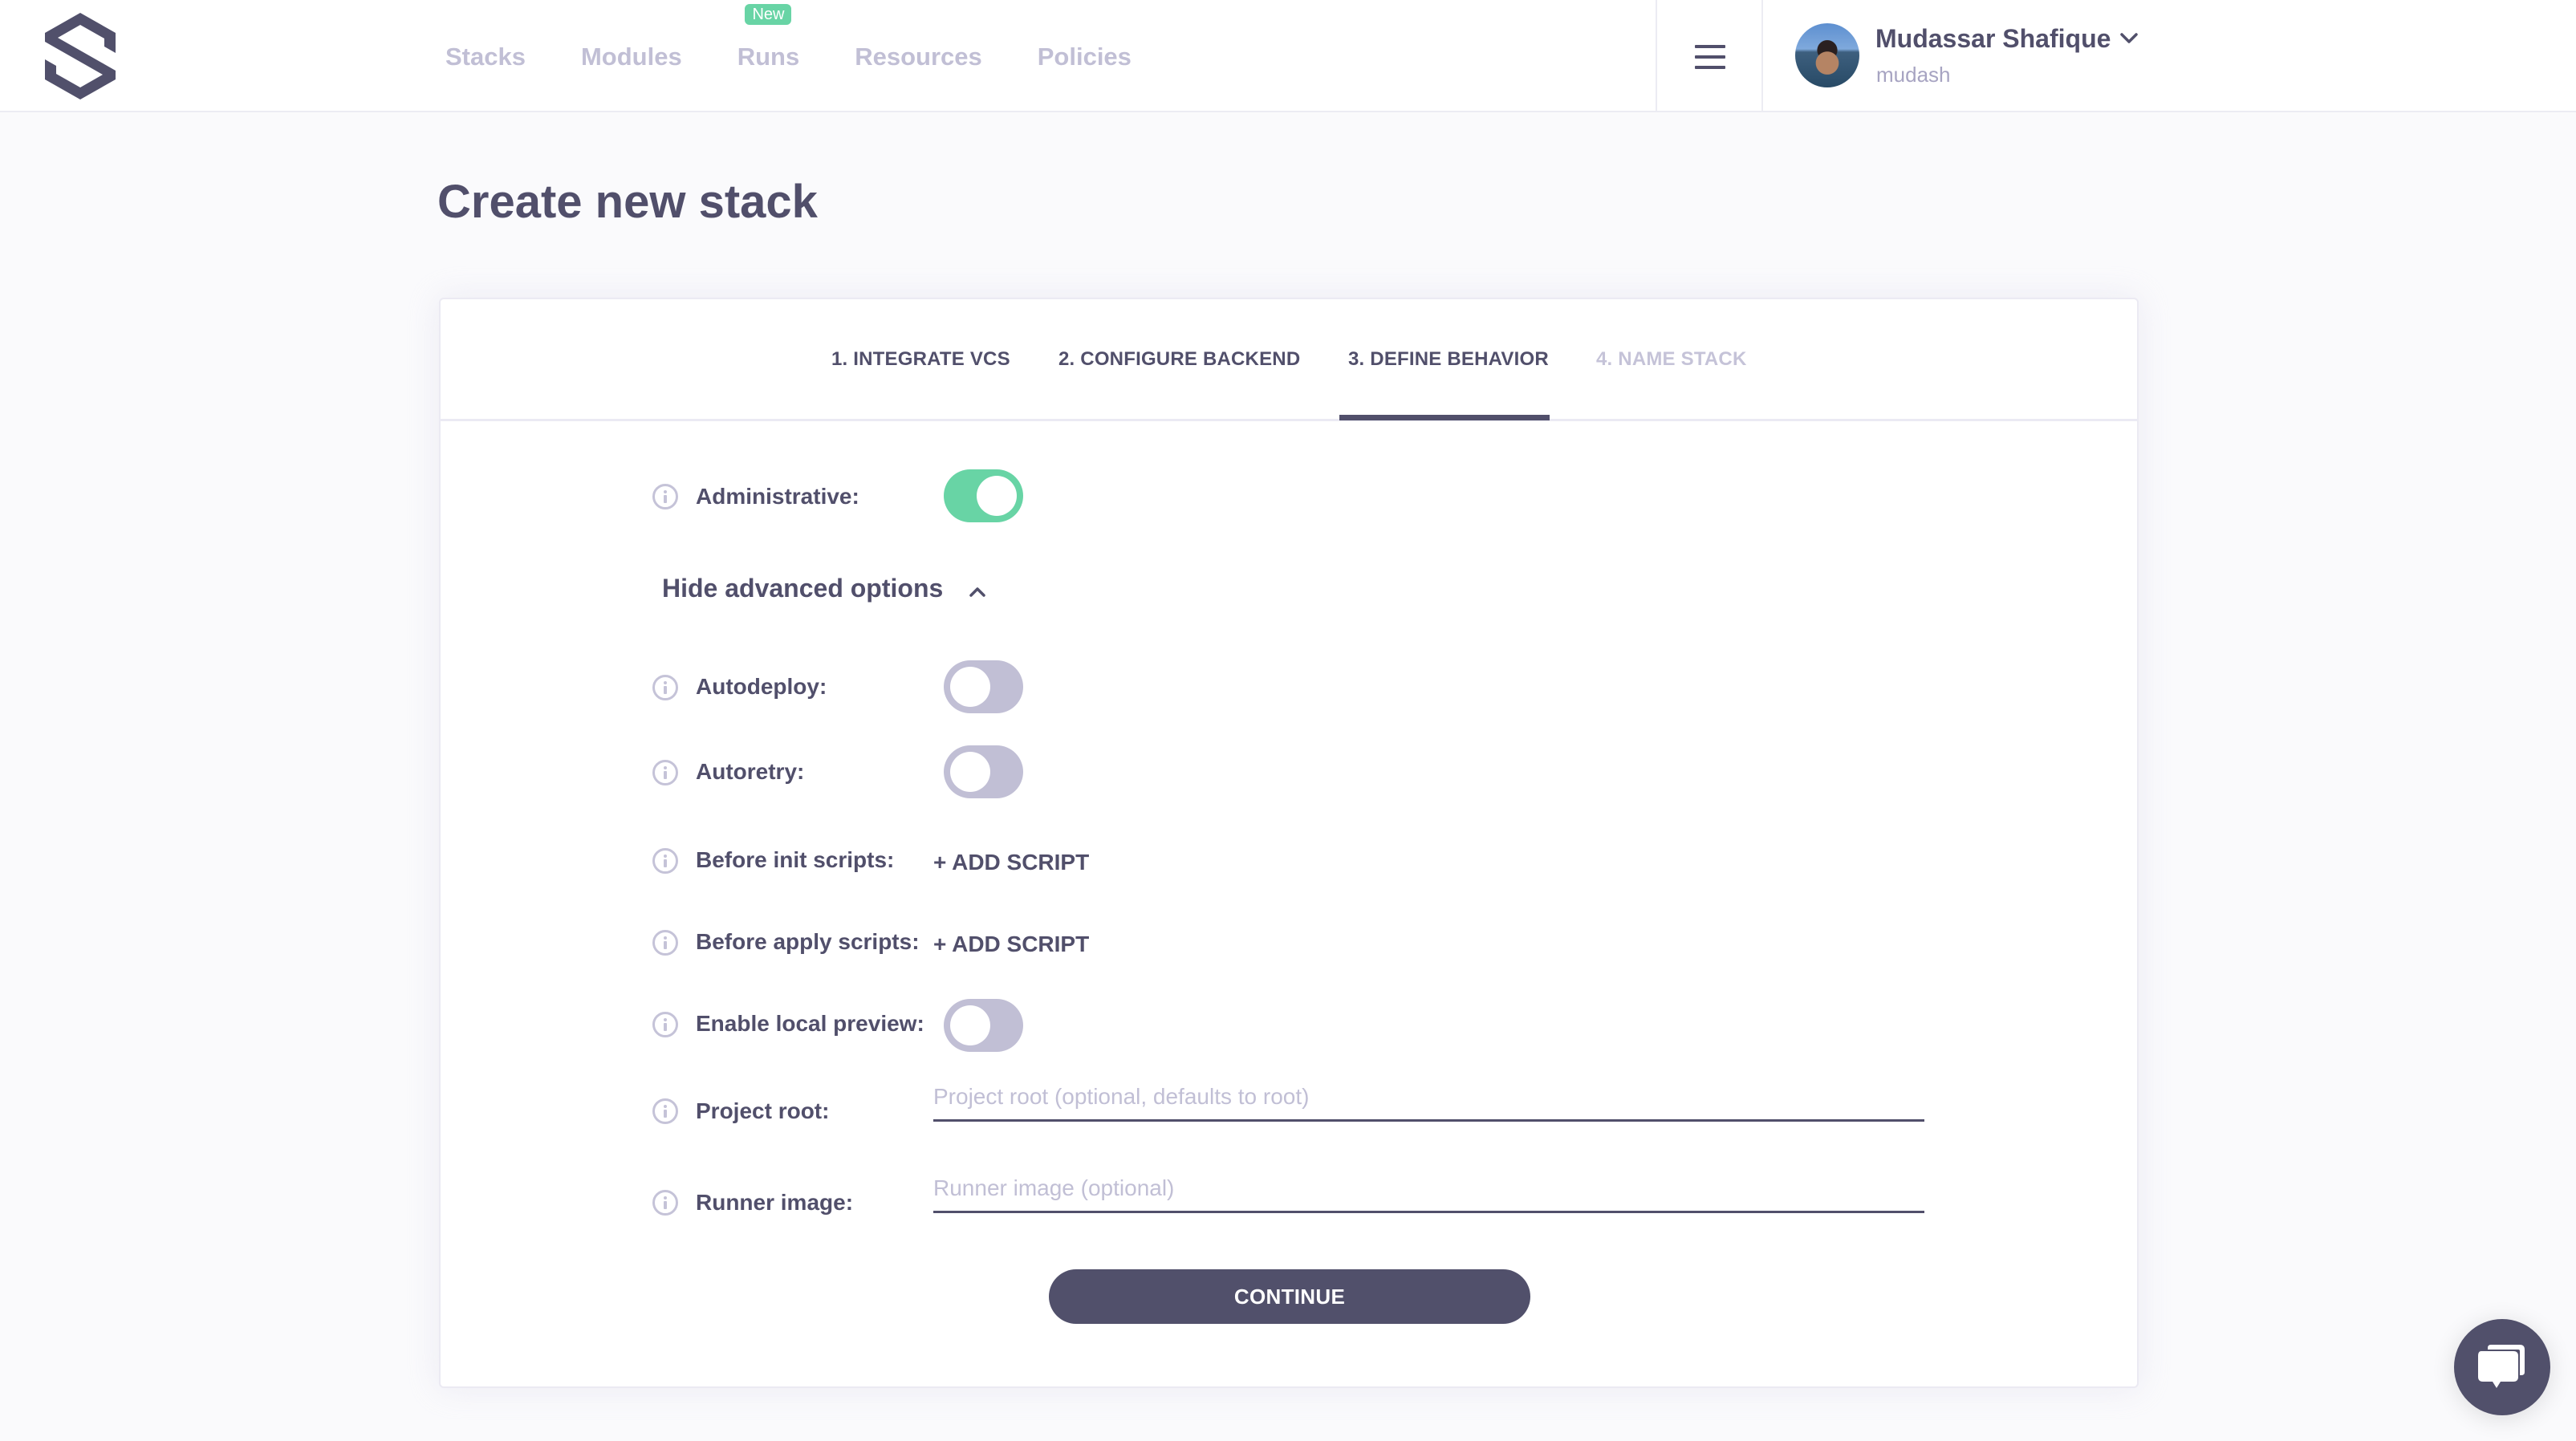 The width and height of the screenshot is (2576, 1441). I want to click on autodeploy-label: Autodeploy:, so click(761, 686).